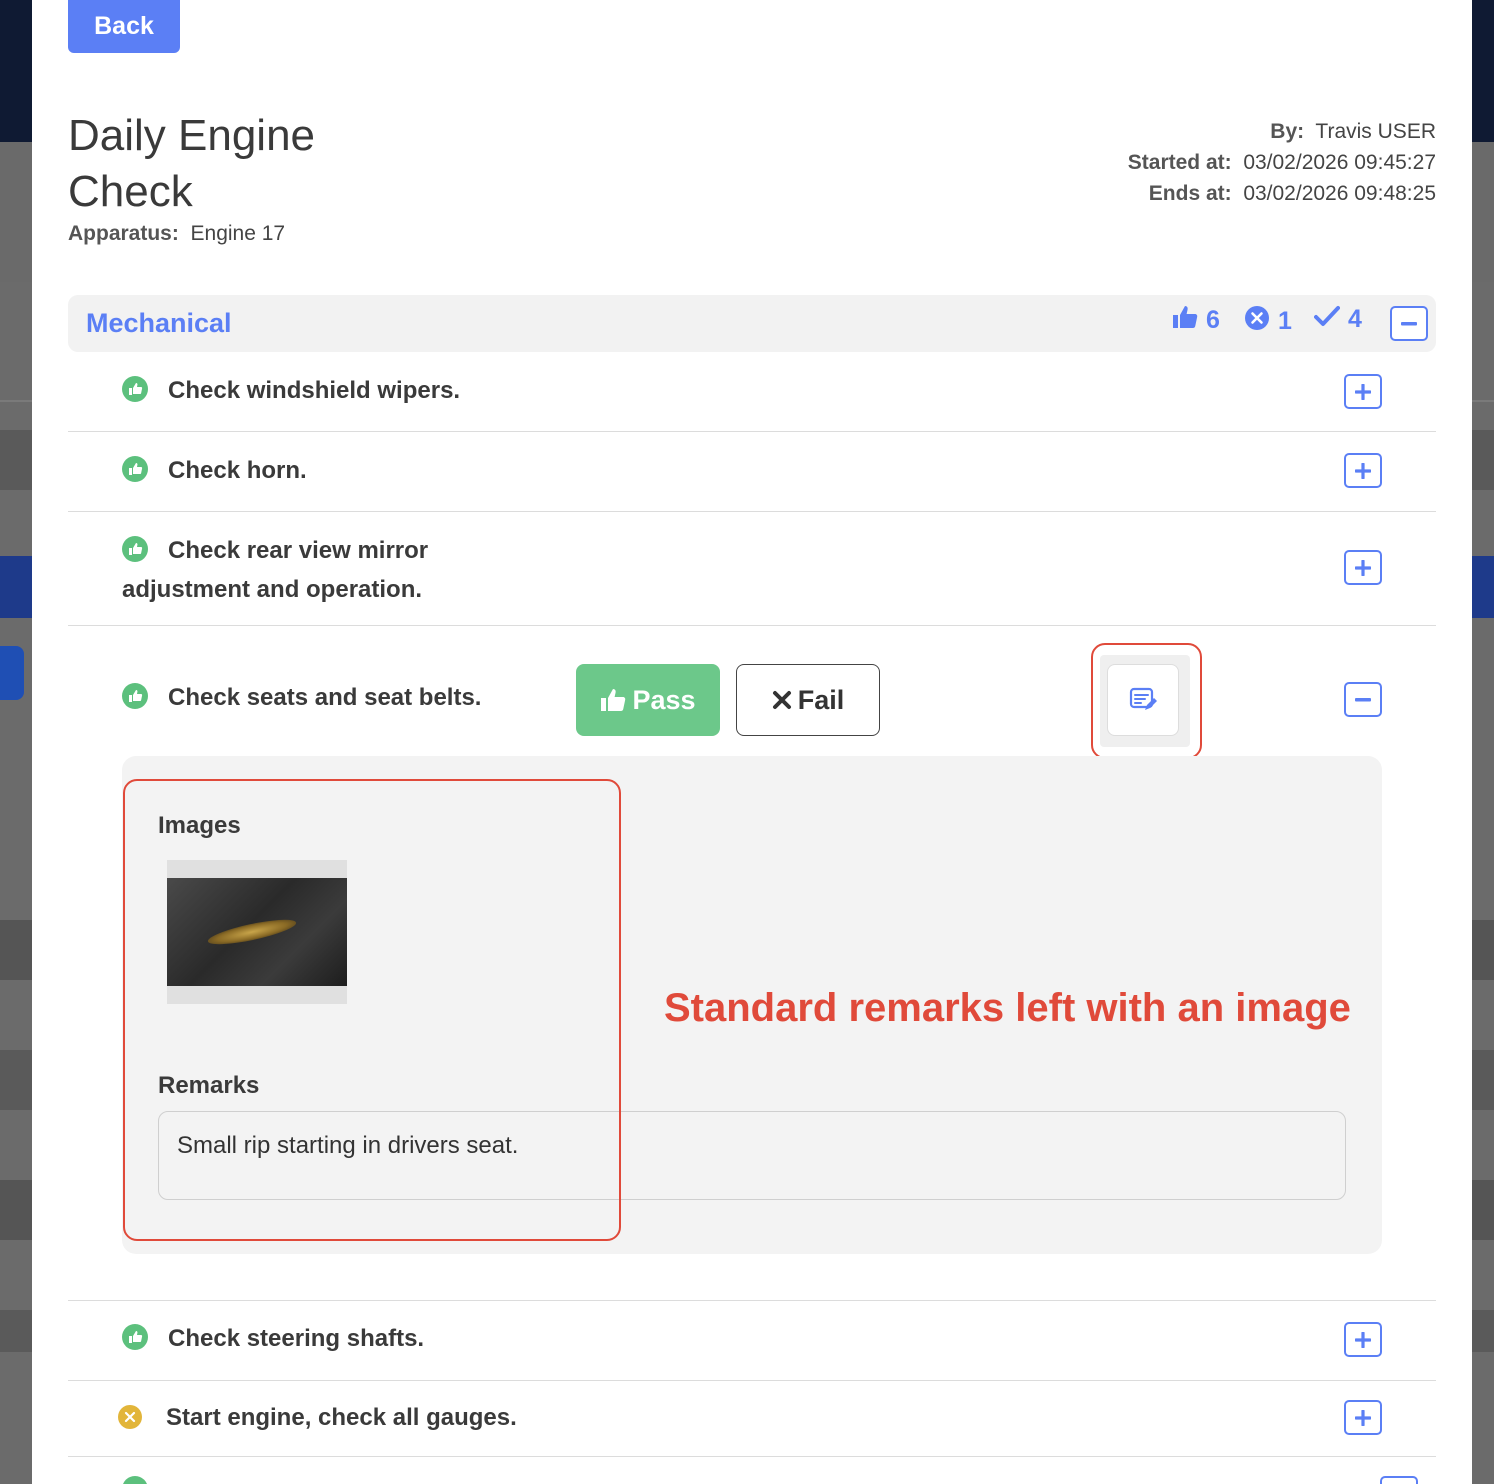 Image resolution: width=1494 pixels, height=1484 pixels. Describe the element at coordinates (135, 1480) in the screenshot. I see `next-item-status-icon` at that location.